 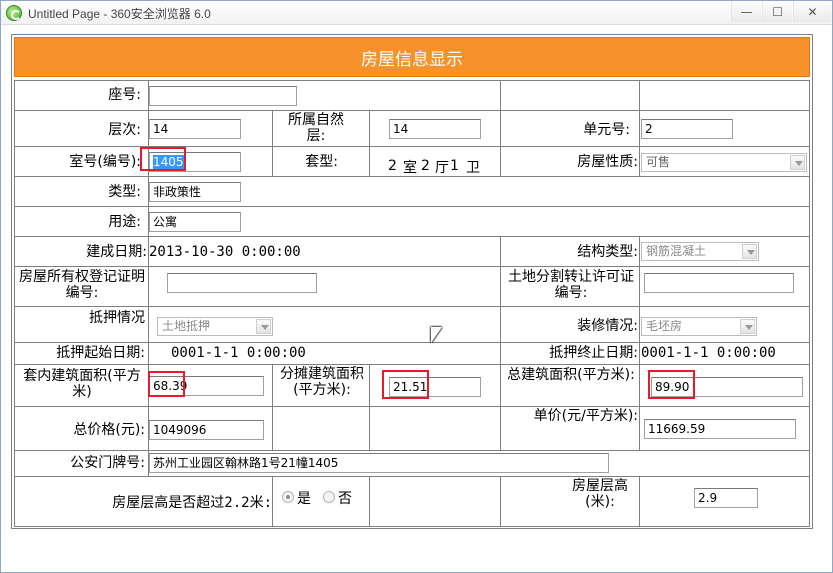 What do you see at coordinates (105, 162) in the screenshot?
I see `room-no-label: 室号(编号):` at bounding box center [105, 162].